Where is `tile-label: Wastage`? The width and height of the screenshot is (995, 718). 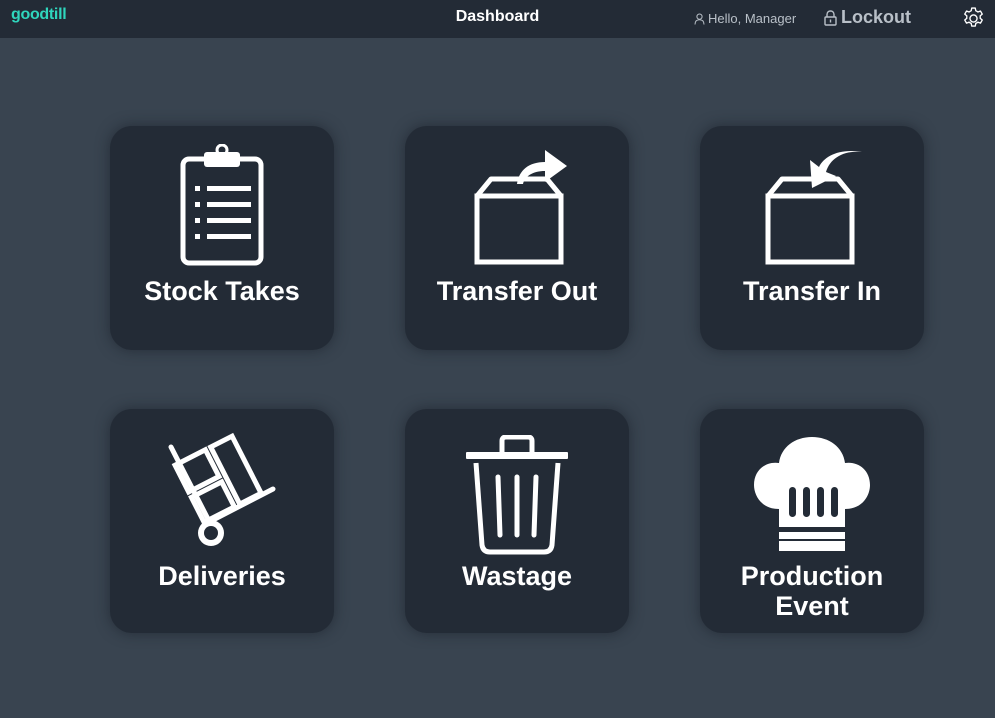
tile-label: Wastage is located at coordinates (517, 576).